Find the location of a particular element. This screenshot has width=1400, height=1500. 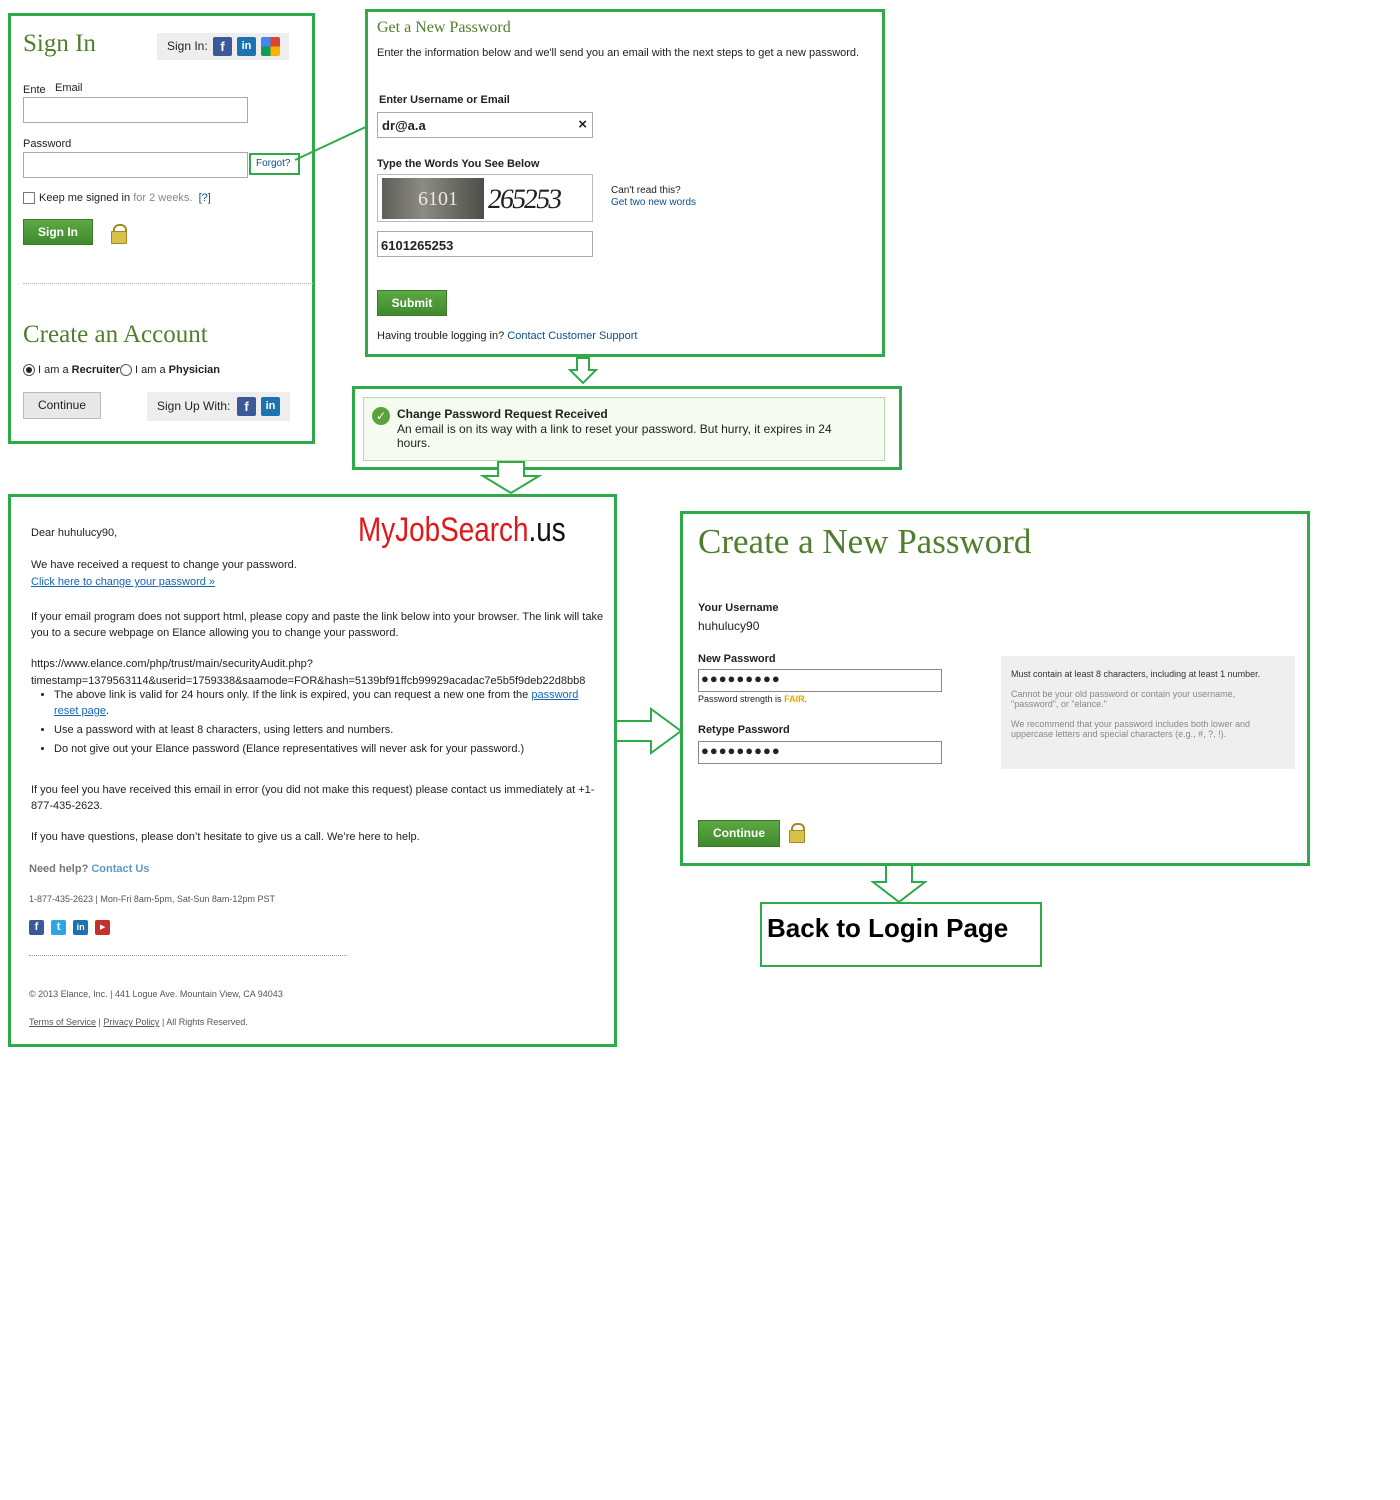

username-input: dr@a.a × is located at coordinates (485, 125).